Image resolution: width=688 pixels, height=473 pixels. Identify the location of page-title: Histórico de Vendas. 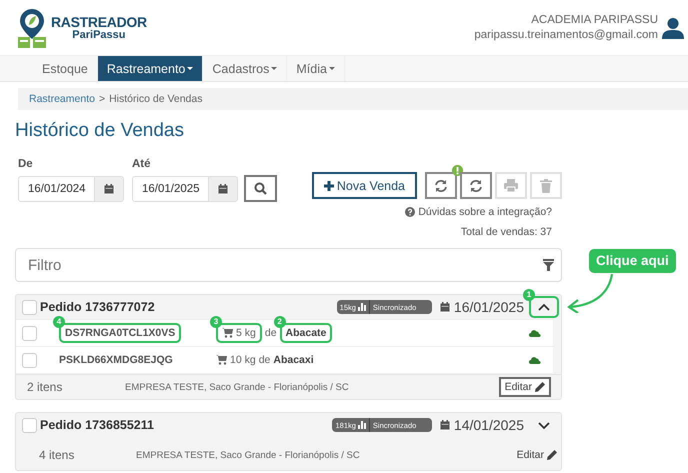
(100, 131).